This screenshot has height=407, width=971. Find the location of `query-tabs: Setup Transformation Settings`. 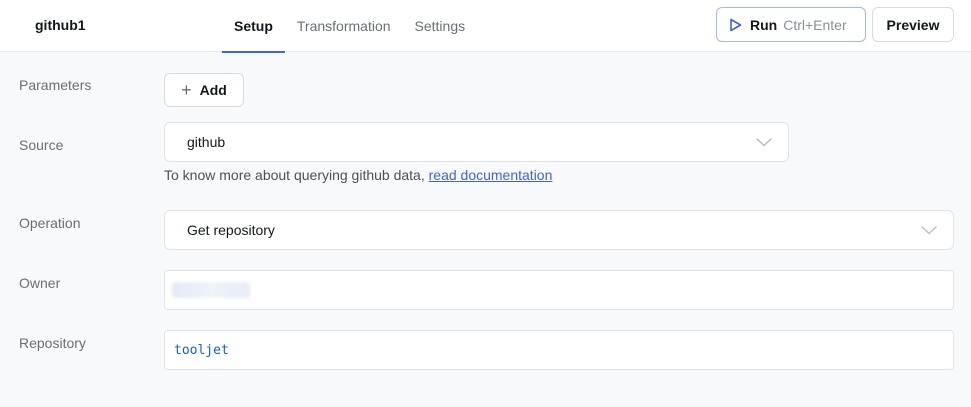

query-tabs: Setup Transformation Settings is located at coordinates (350, 26).